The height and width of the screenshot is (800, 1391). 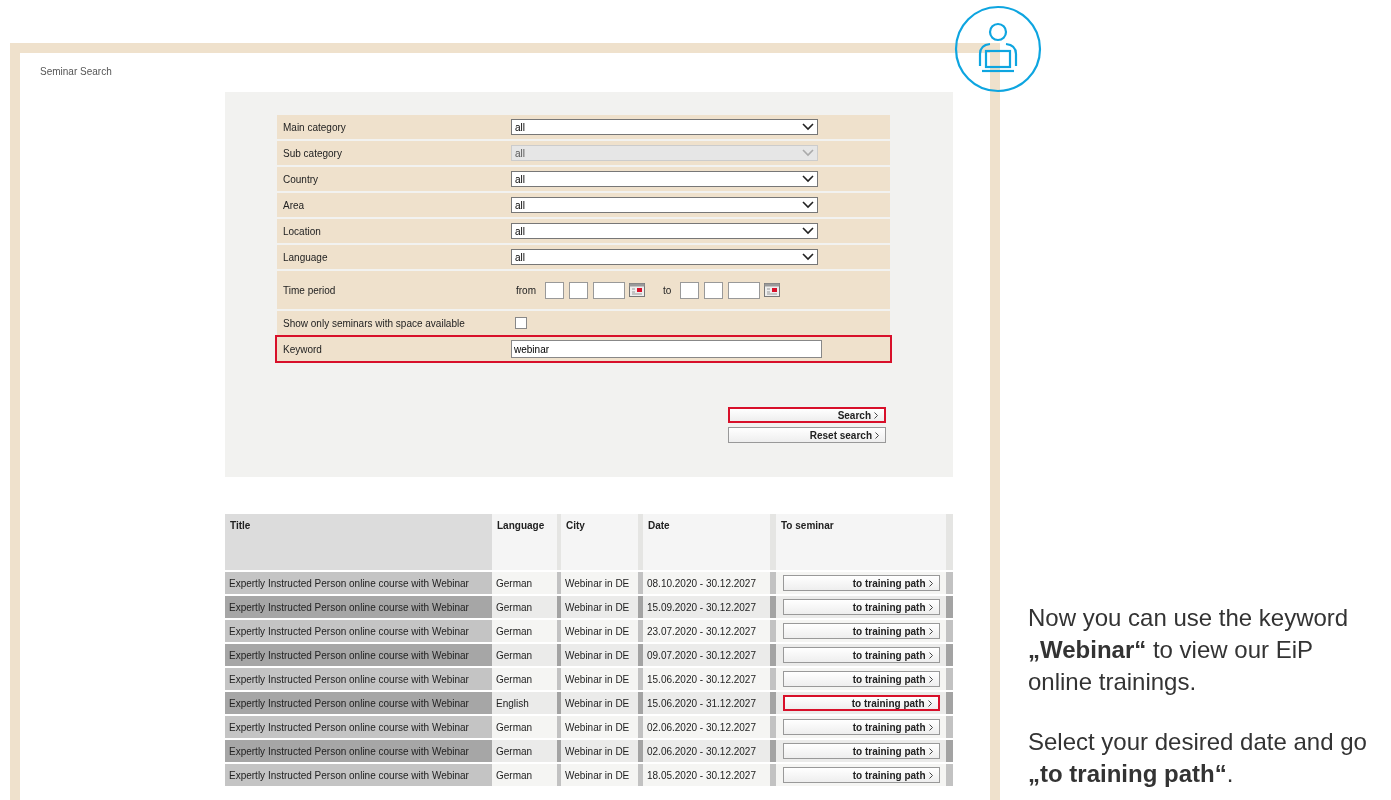 I want to click on column-header: Language, so click(x=524, y=542).